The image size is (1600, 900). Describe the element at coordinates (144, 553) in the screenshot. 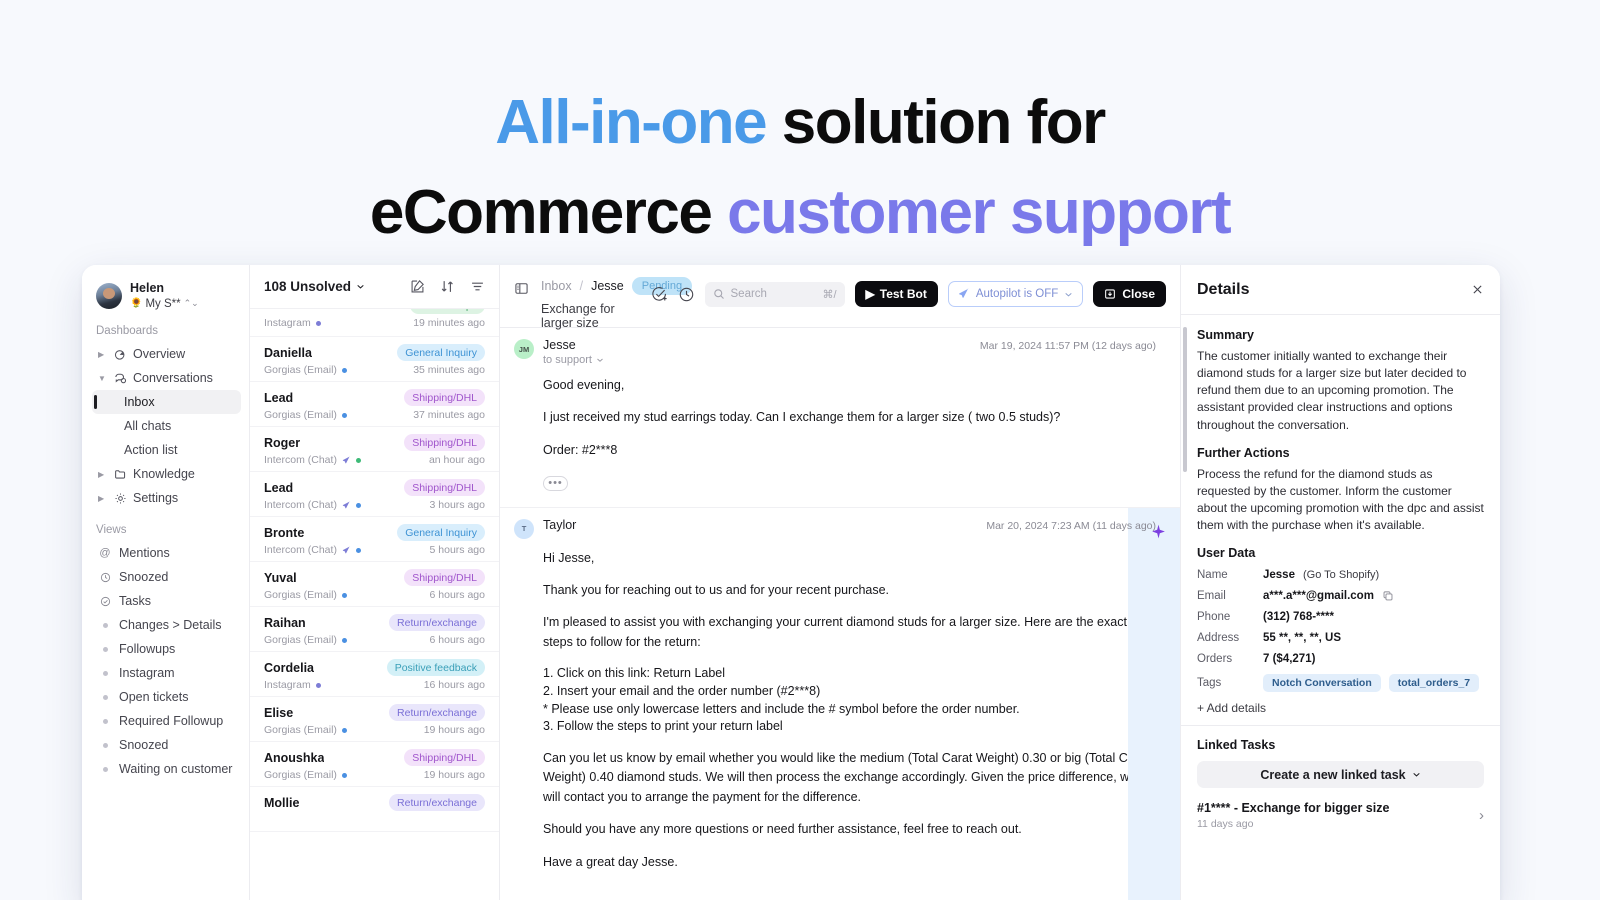

I see `sidebar-item-label: Mentions` at that location.